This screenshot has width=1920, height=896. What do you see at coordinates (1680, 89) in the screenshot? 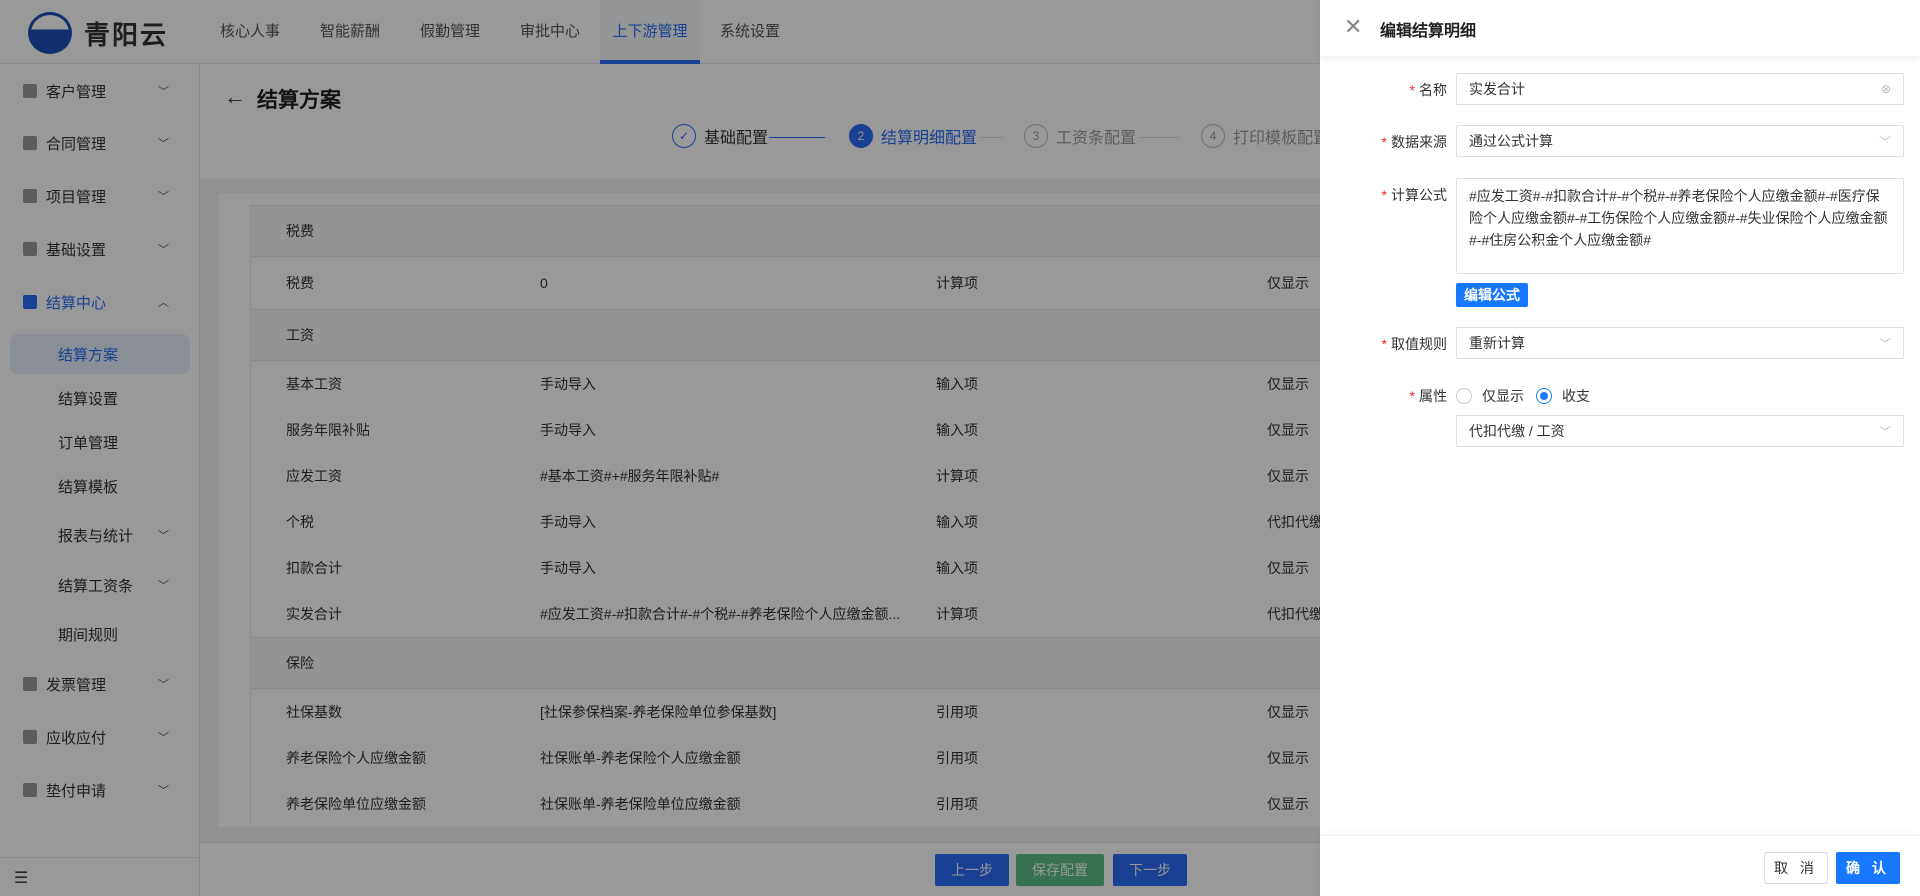
I see `name-input: 实发合计 ⊗` at bounding box center [1680, 89].